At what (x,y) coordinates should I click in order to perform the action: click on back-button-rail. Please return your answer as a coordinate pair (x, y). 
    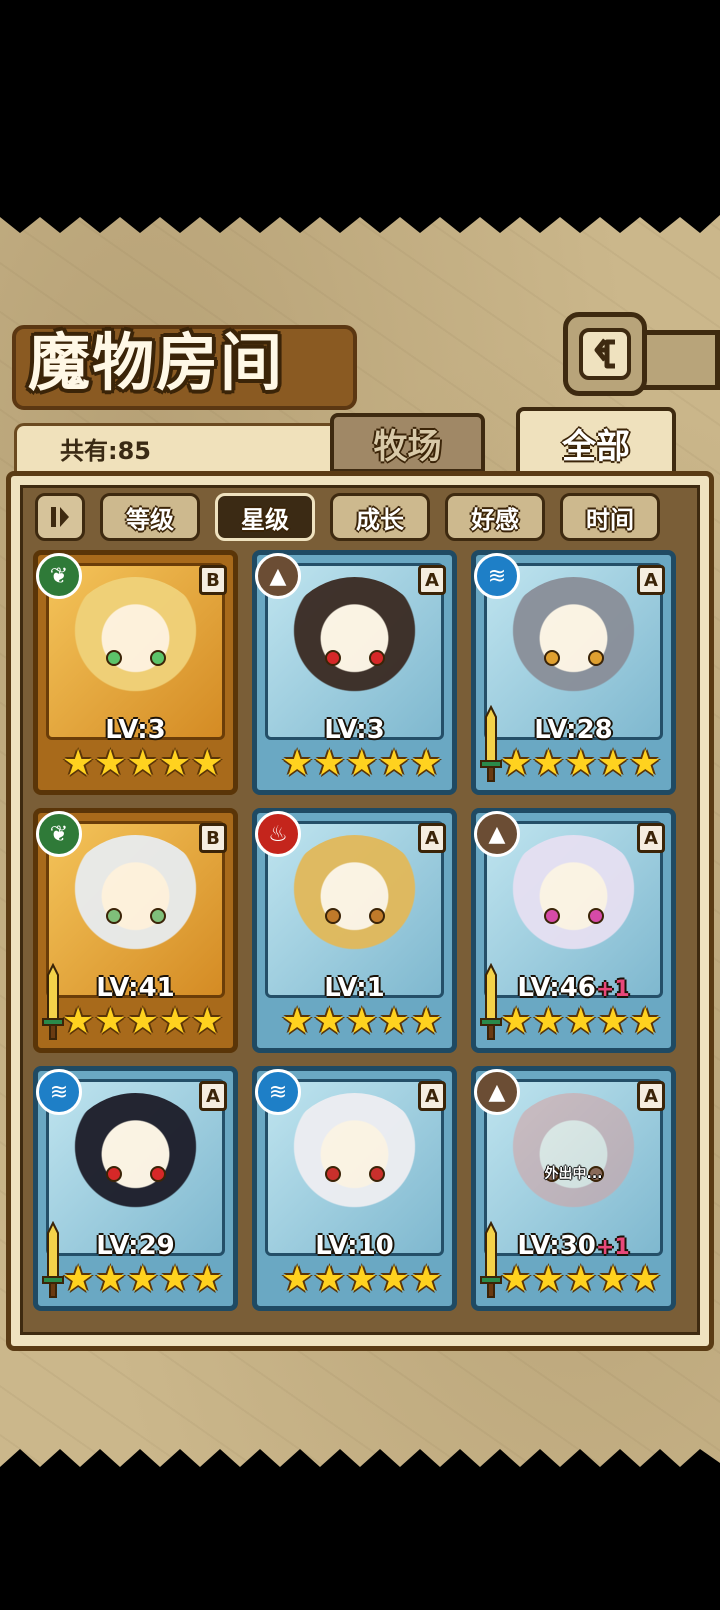
    Looking at the image, I should click on (680, 360).